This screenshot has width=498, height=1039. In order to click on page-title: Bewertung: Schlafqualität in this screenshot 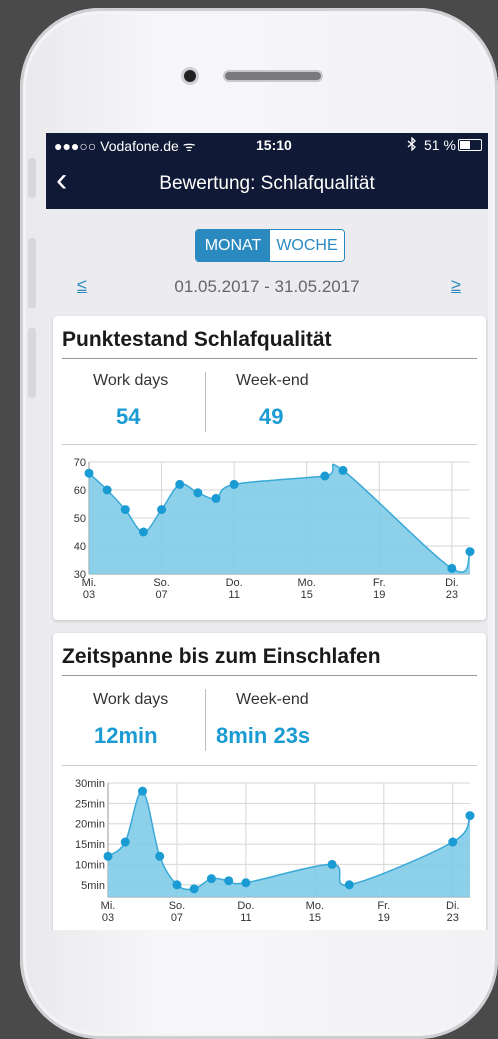, I will do `click(267, 183)`.